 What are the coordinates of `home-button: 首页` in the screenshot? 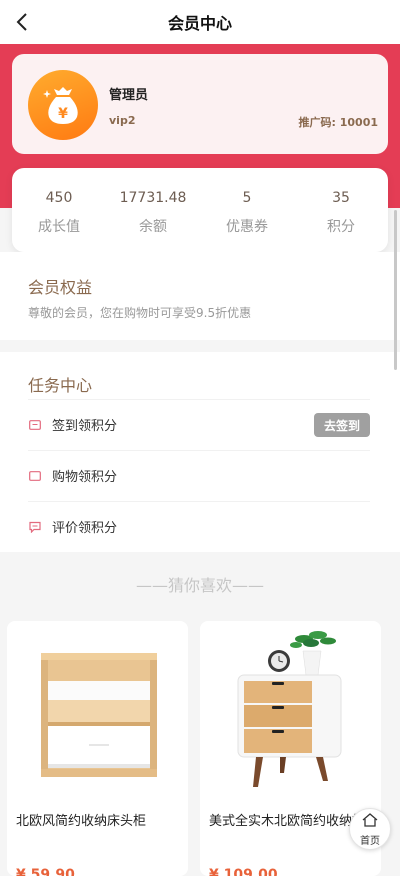 It's located at (370, 829).